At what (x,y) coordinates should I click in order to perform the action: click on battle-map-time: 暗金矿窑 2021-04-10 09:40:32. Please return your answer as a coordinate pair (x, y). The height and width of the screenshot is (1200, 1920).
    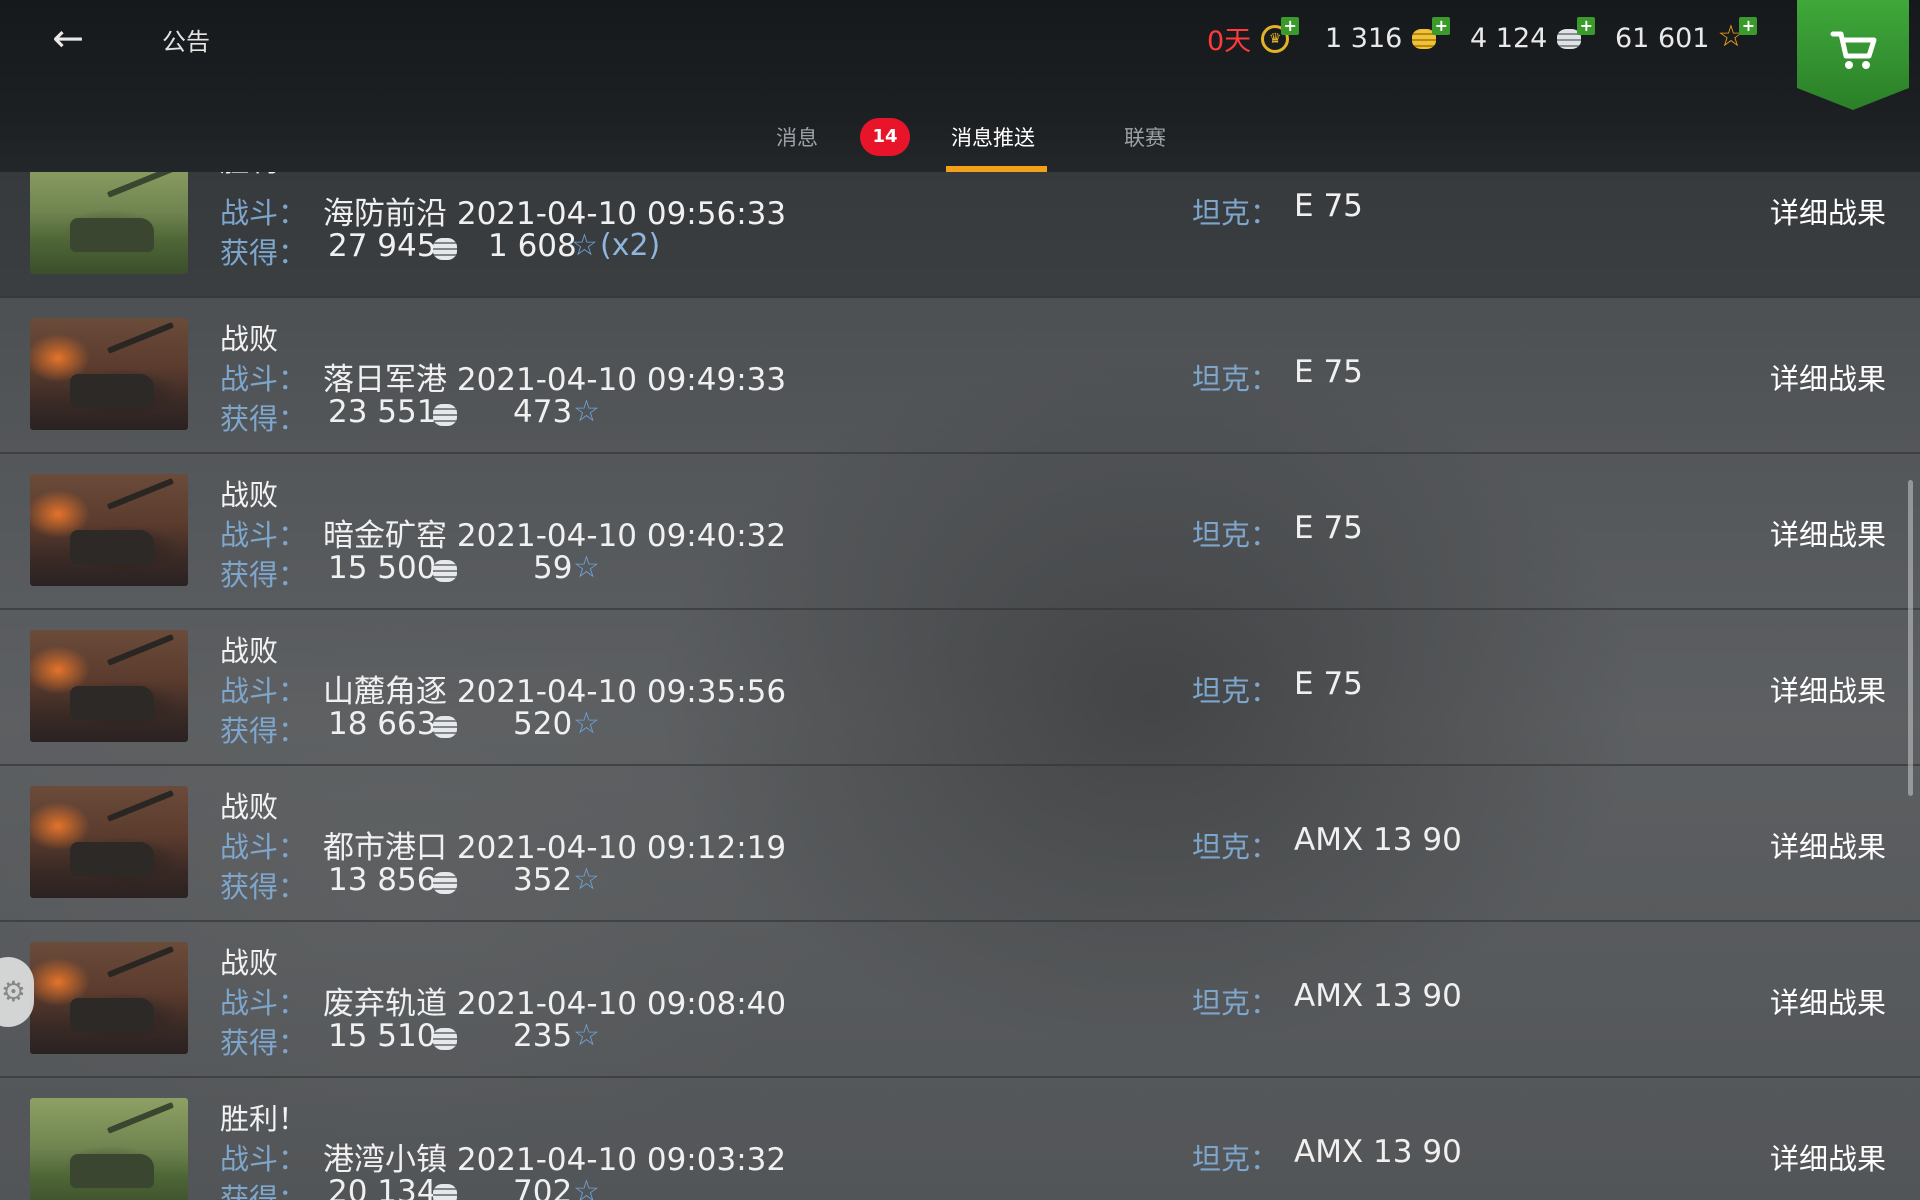
    Looking at the image, I should click on (555, 536).